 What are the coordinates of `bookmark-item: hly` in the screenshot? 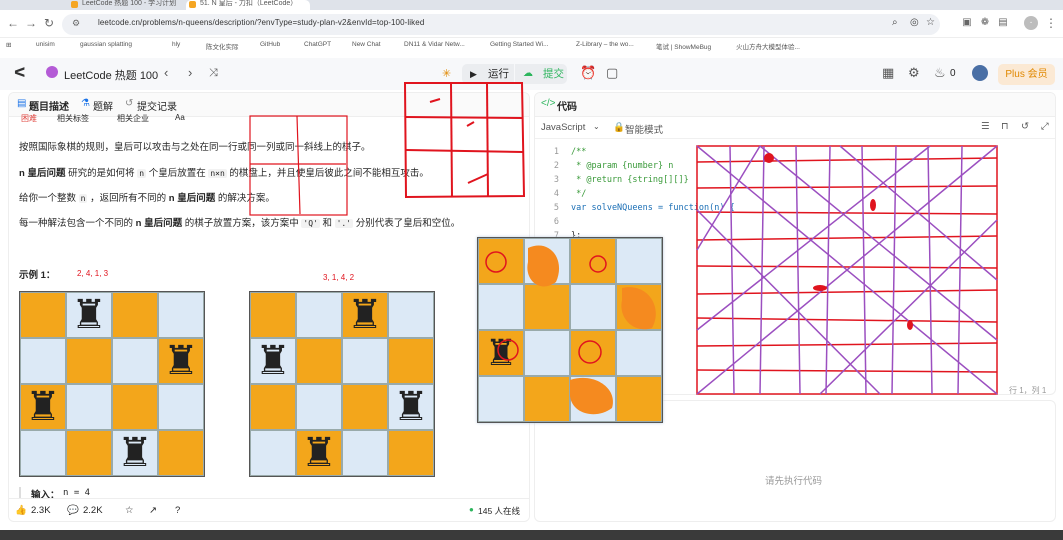 It's located at (176, 44).